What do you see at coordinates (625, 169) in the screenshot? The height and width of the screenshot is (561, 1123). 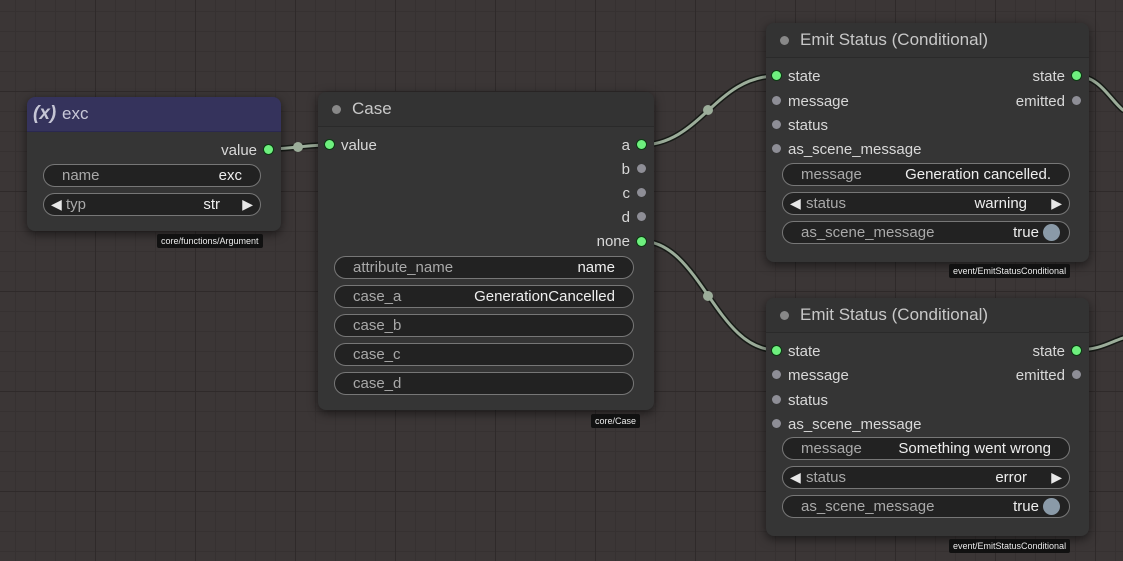 I see `output-label-b: b` at bounding box center [625, 169].